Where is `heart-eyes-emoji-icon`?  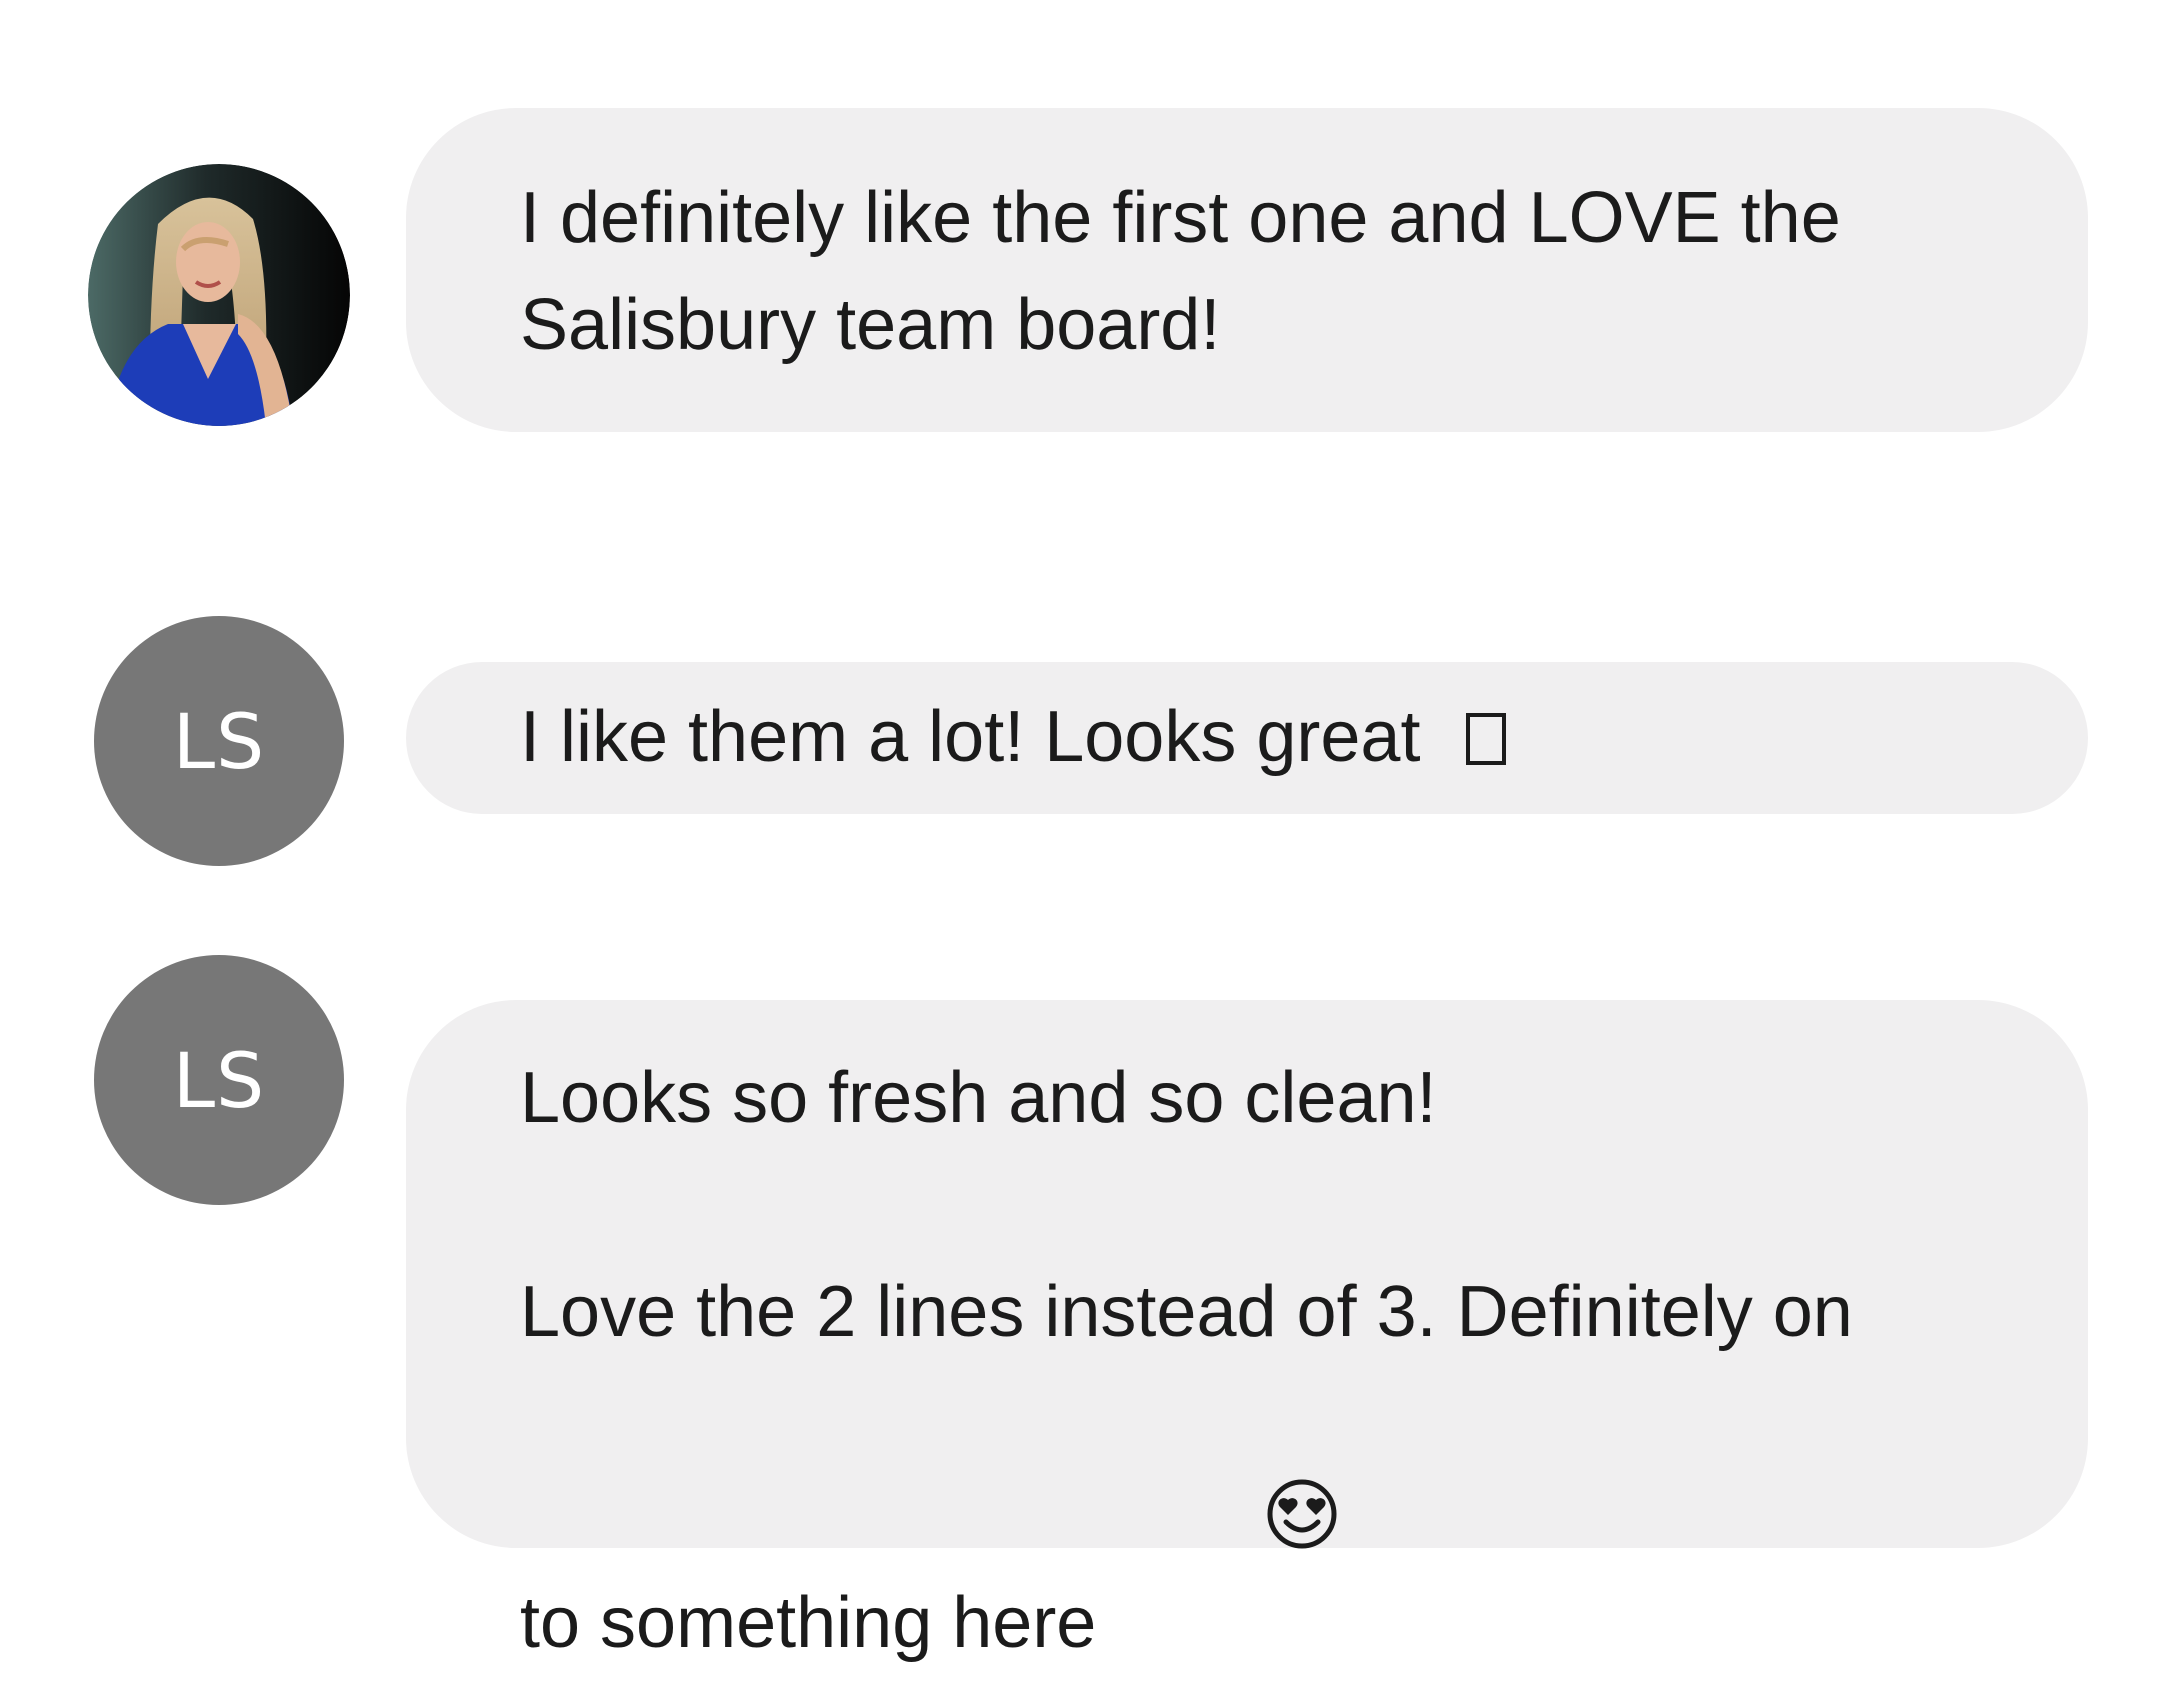
heart-eyes-emoji-icon is located at coordinates (1222, 1526).